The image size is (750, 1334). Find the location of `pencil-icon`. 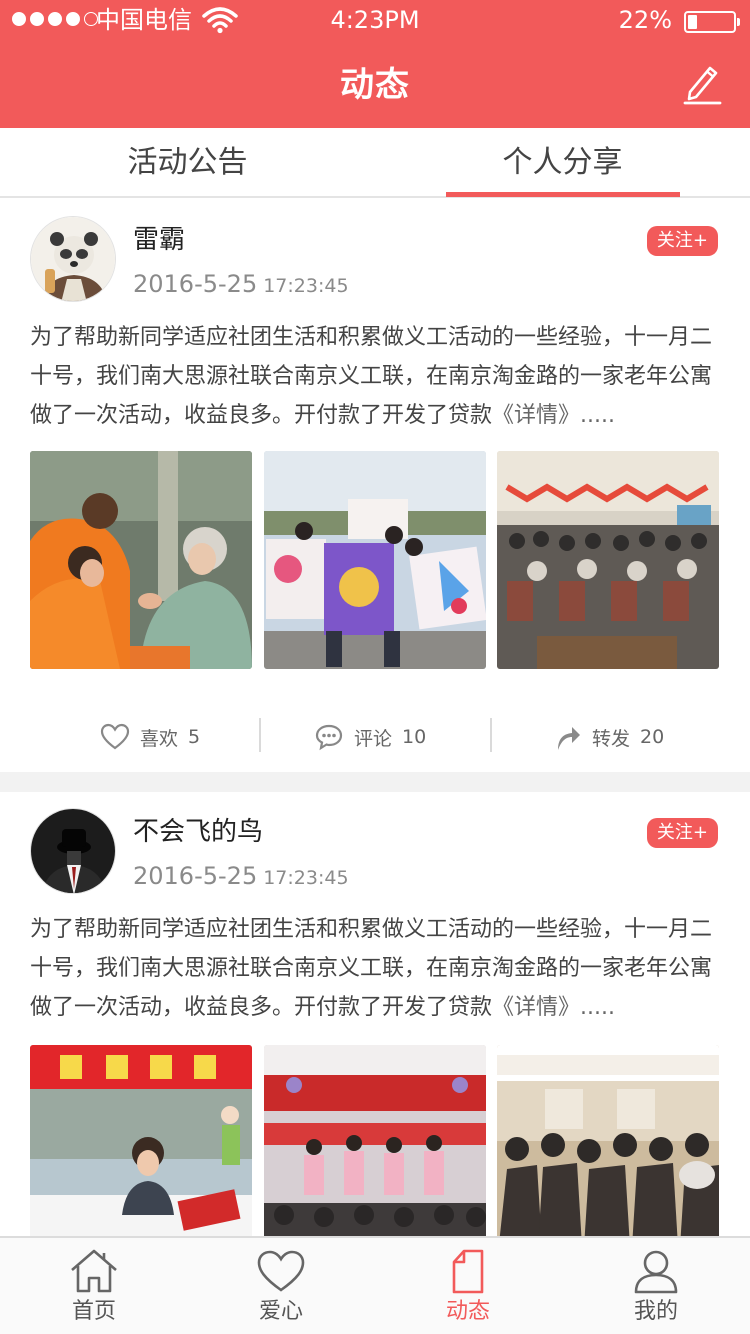

pencil-icon is located at coordinates (702, 84).